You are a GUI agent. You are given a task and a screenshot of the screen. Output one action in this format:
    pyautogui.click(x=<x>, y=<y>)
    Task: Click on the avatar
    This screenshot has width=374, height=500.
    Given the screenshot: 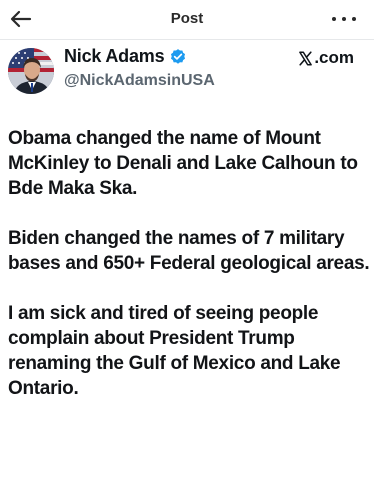 What is the action you would take?
    pyautogui.click(x=31, y=71)
    